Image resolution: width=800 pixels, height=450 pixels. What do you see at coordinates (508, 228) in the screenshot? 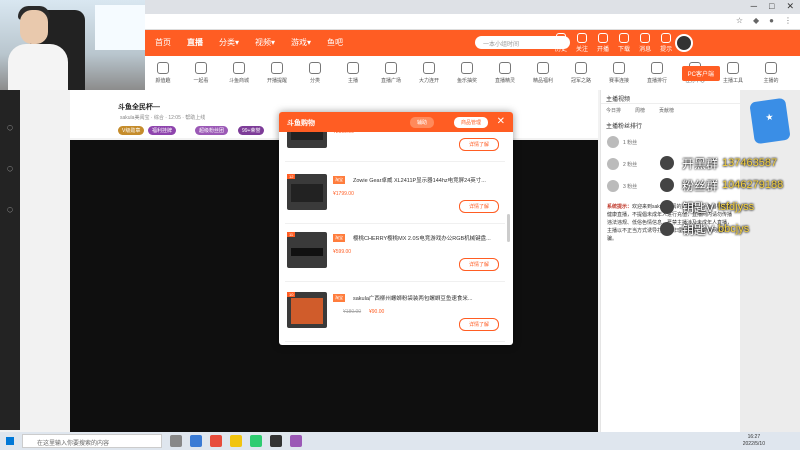
I see `scrollbar` at bounding box center [508, 228].